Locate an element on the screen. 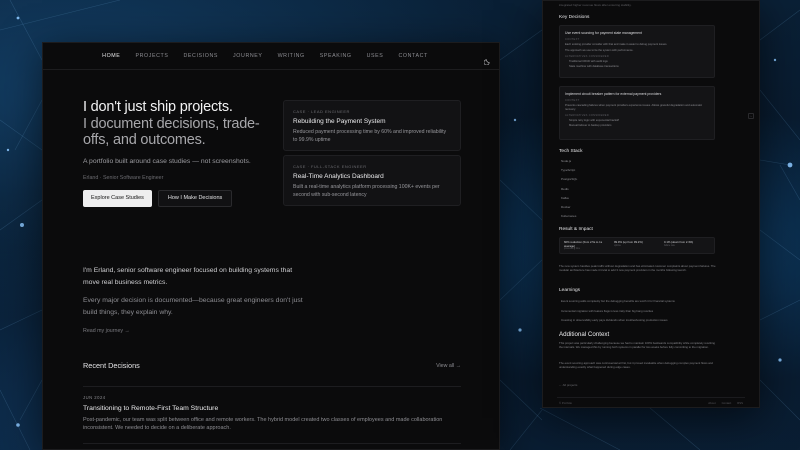  tech-stack-item: Node.js is located at coordinates (566, 161).